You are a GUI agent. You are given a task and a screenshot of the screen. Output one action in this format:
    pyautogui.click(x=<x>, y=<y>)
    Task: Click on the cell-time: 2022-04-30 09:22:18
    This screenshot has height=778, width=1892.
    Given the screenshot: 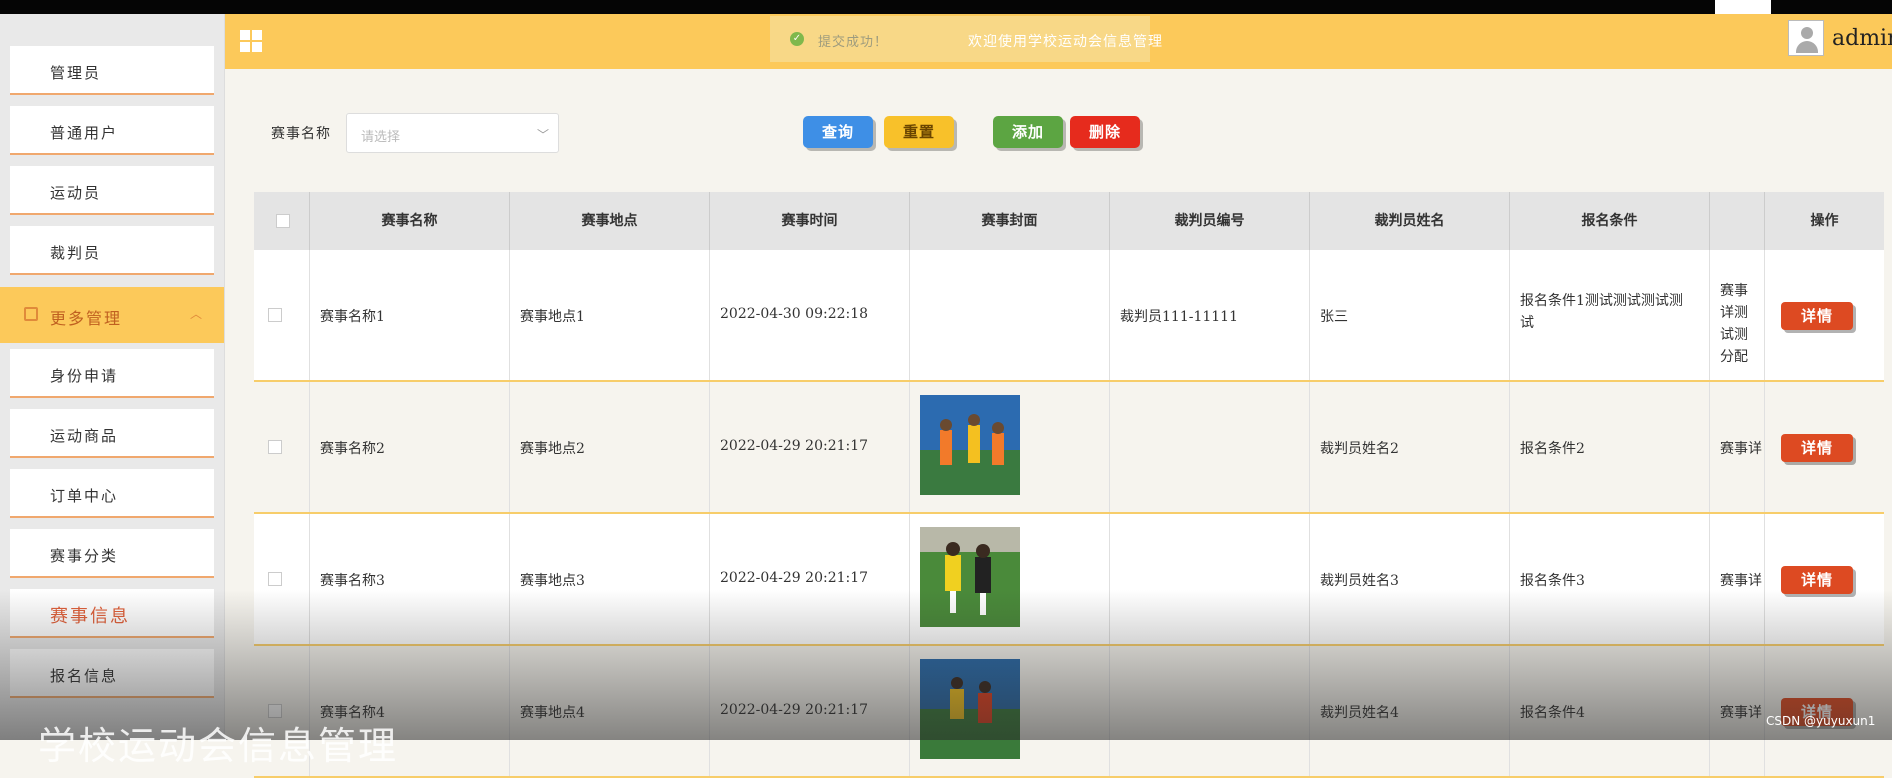 What is the action you would take?
    pyautogui.click(x=810, y=315)
    